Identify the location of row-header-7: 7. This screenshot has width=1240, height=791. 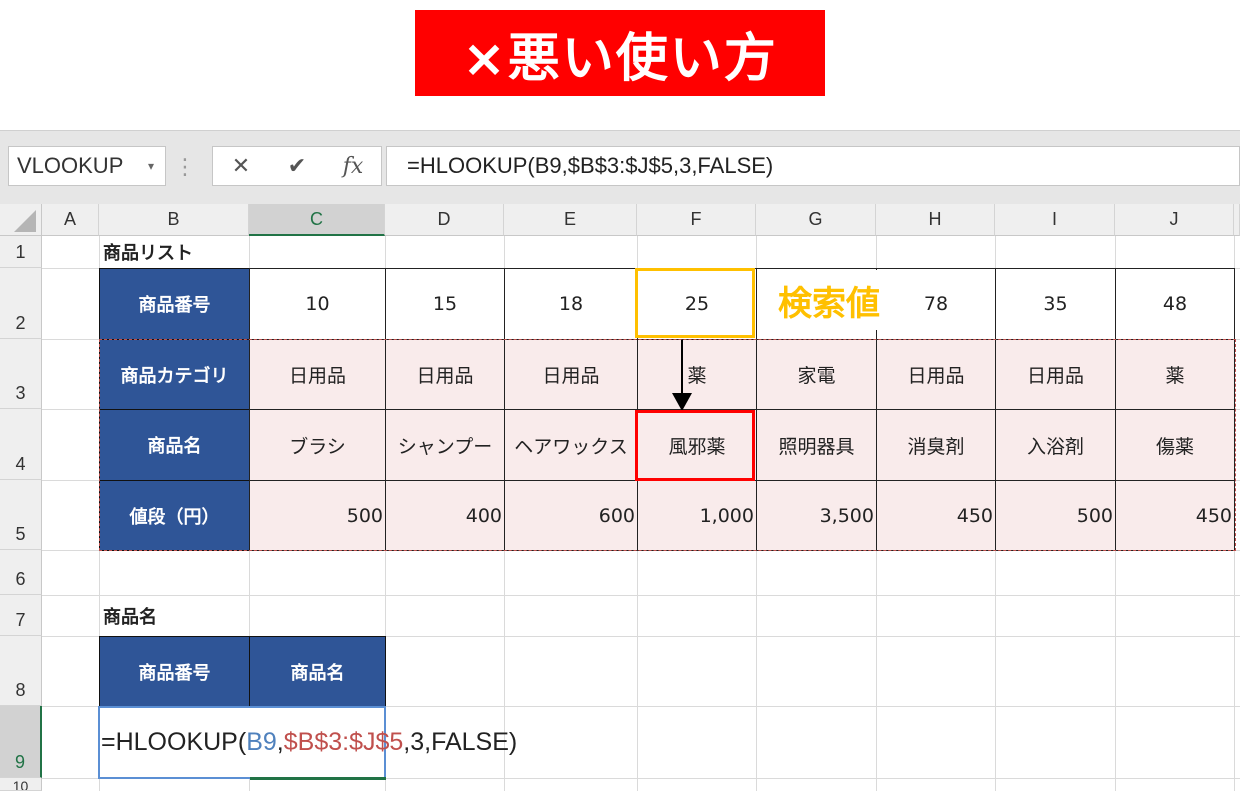
(21, 615).